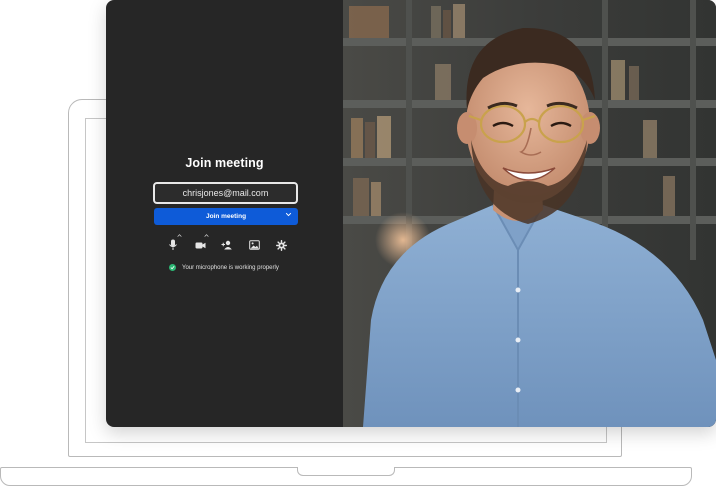 The image size is (716, 490). What do you see at coordinates (346, 471) in the screenshot?
I see `laptop-notch-outline` at bounding box center [346, 471].